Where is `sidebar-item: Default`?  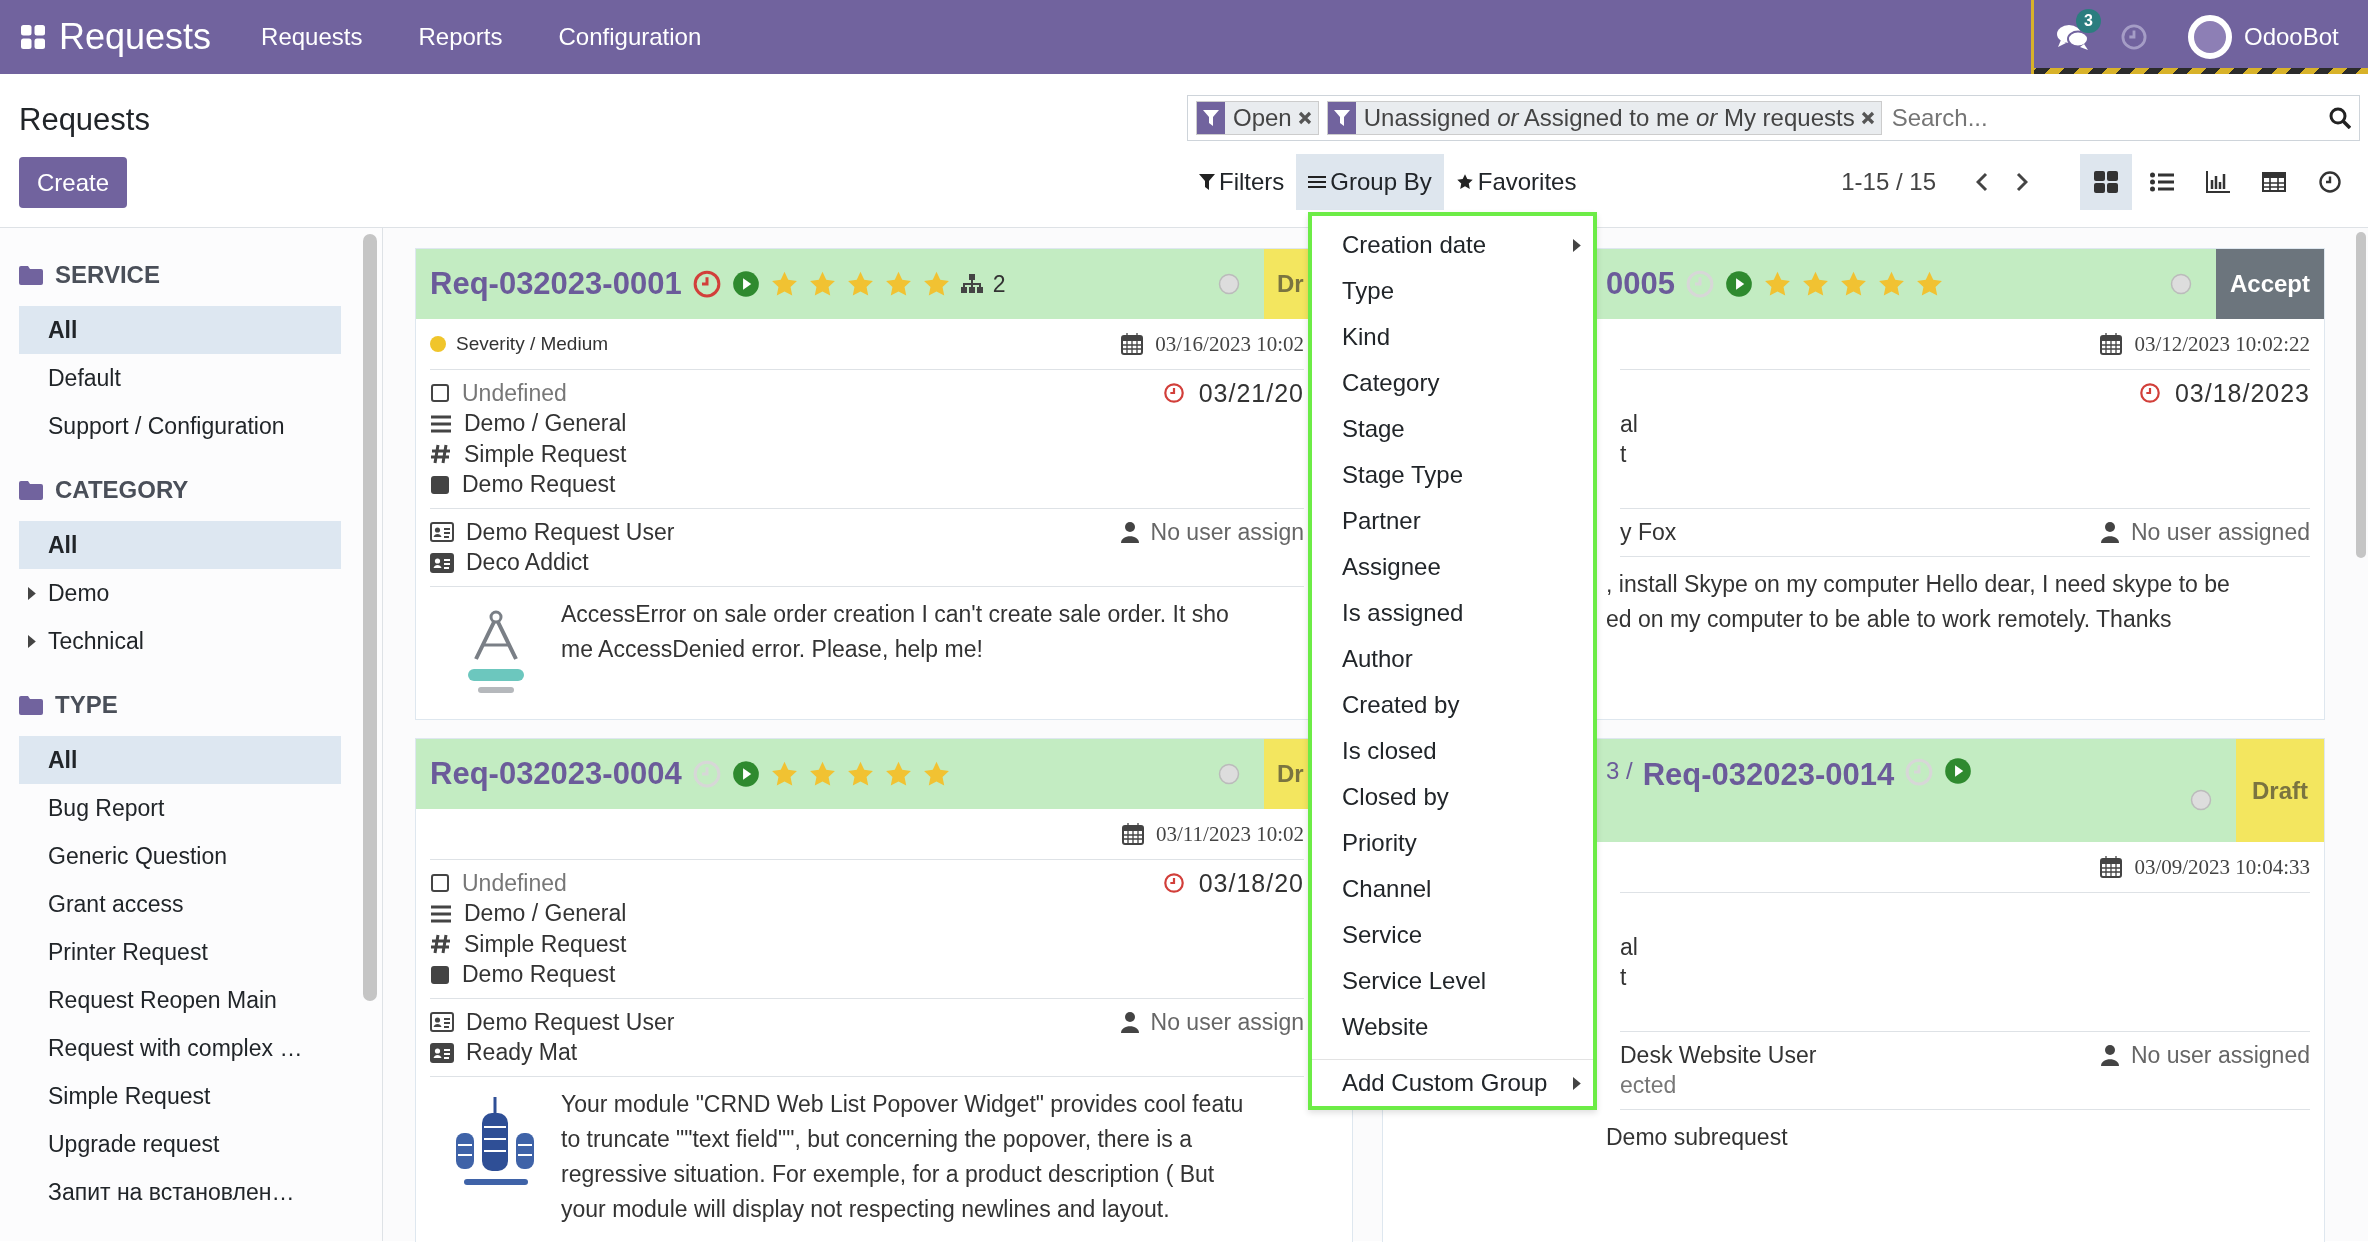
sidebar-item: Default is located at coordinates (180, 378).